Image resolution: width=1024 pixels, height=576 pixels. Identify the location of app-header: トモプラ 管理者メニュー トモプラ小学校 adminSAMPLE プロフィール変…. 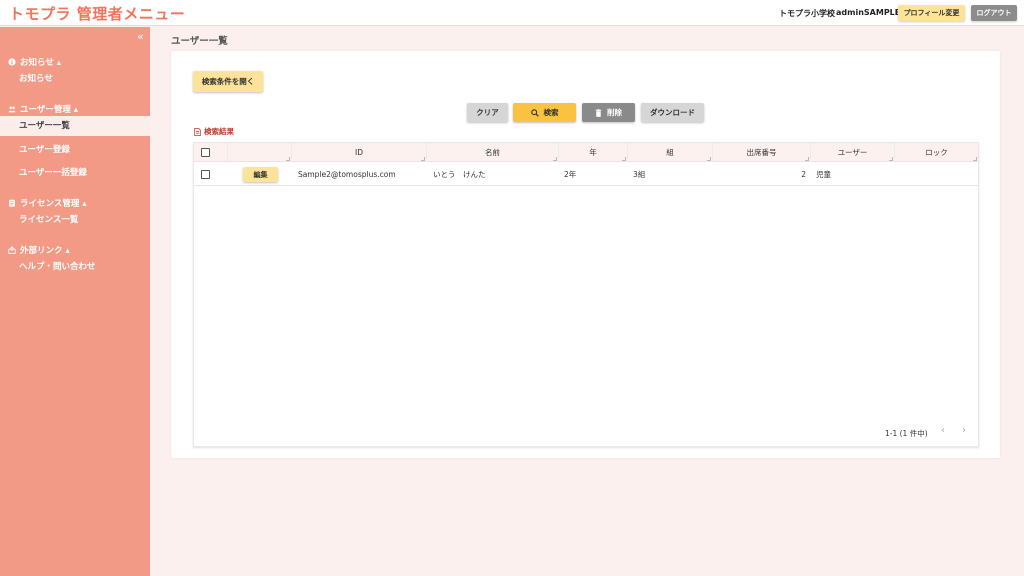
(512, 13).